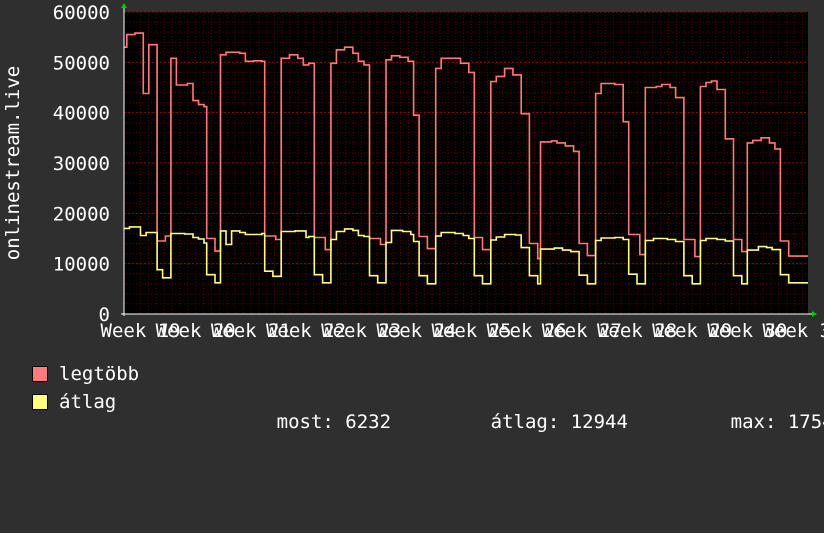 The width and height of the screenshot is (824, 533). Describe the element at coordinates (40, 374) in the screenshot. I see `legend-swatch-max` at that location.